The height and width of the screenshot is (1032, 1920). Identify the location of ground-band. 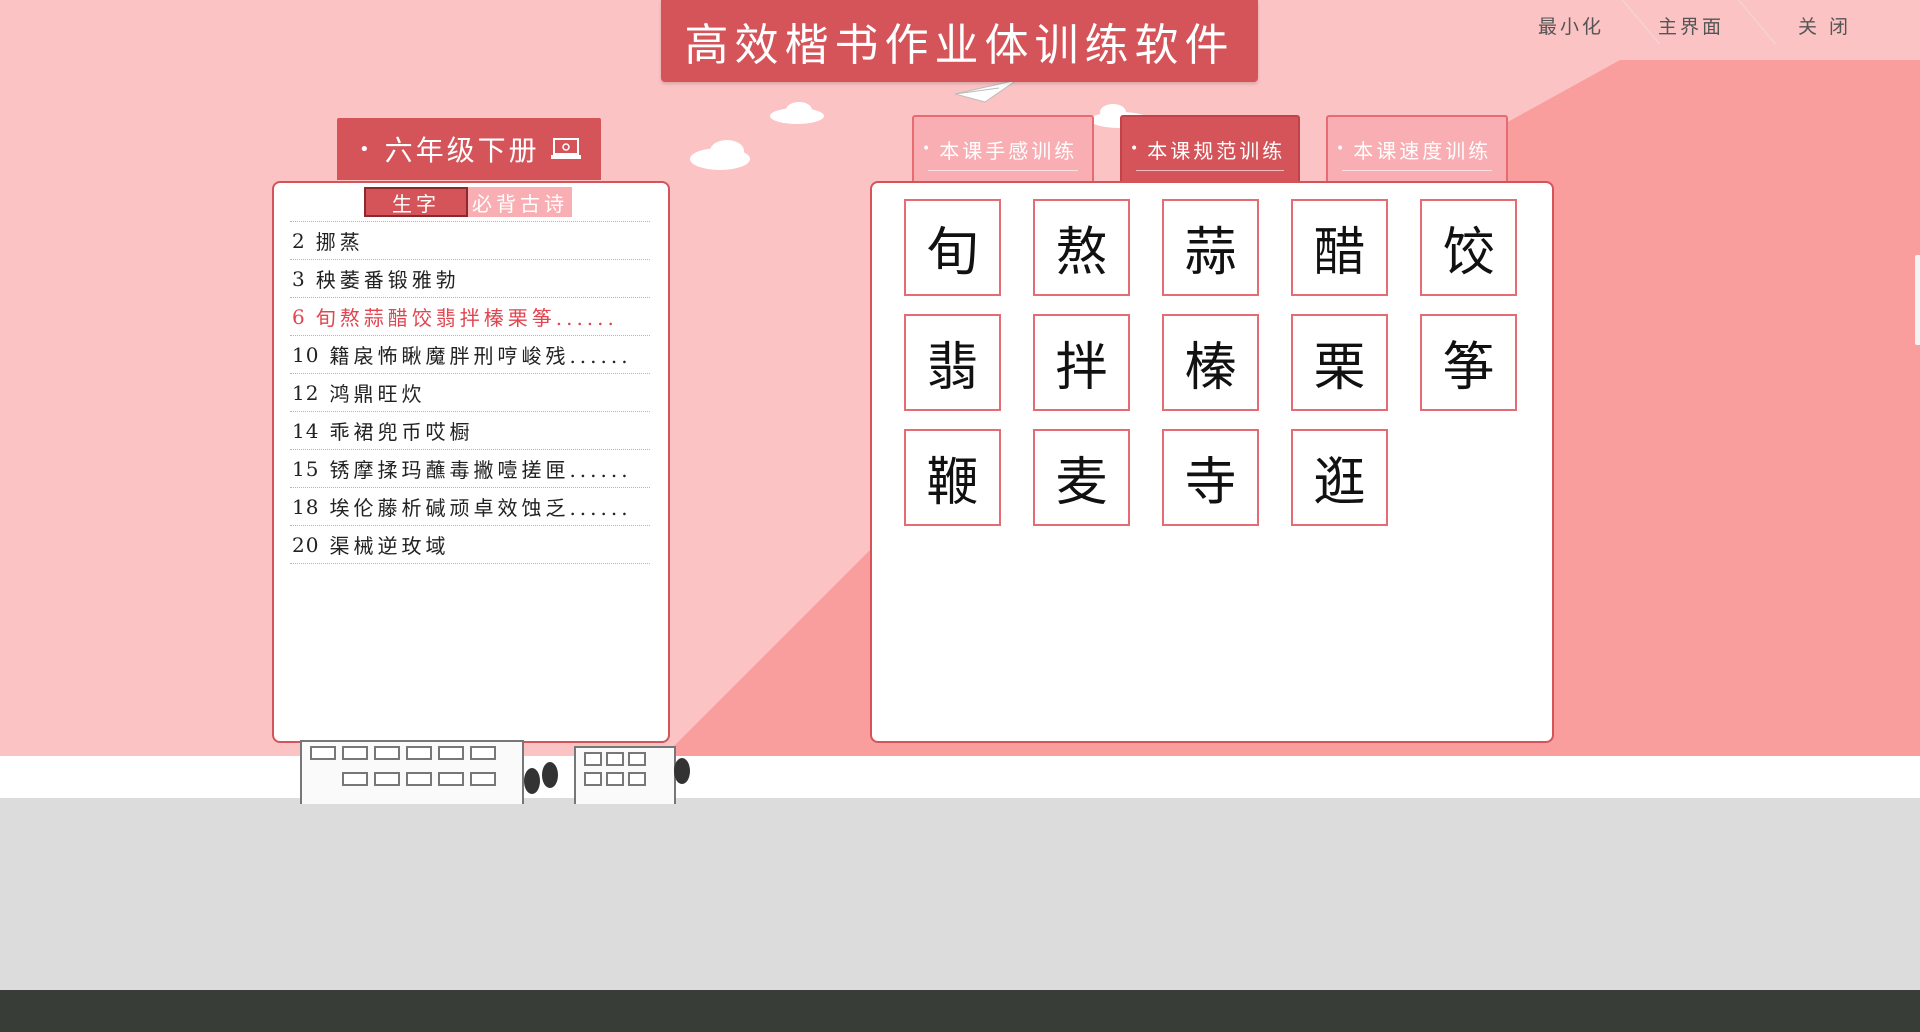
(960, 777).